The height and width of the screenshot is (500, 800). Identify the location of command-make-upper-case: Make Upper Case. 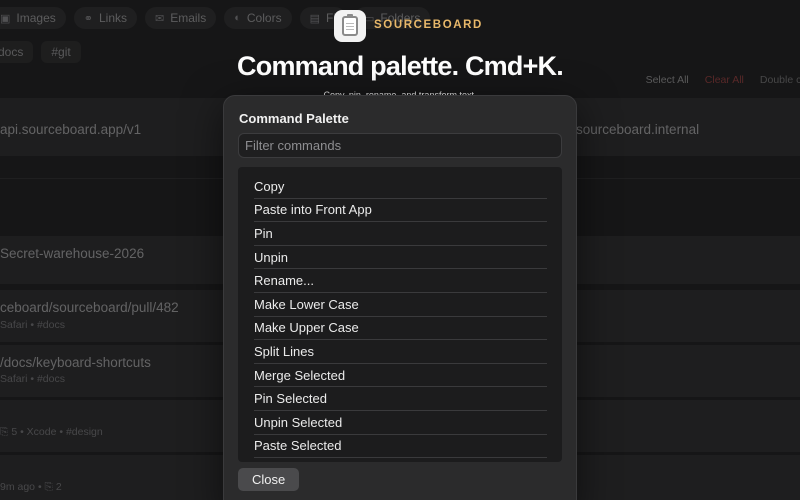
(400, 329).